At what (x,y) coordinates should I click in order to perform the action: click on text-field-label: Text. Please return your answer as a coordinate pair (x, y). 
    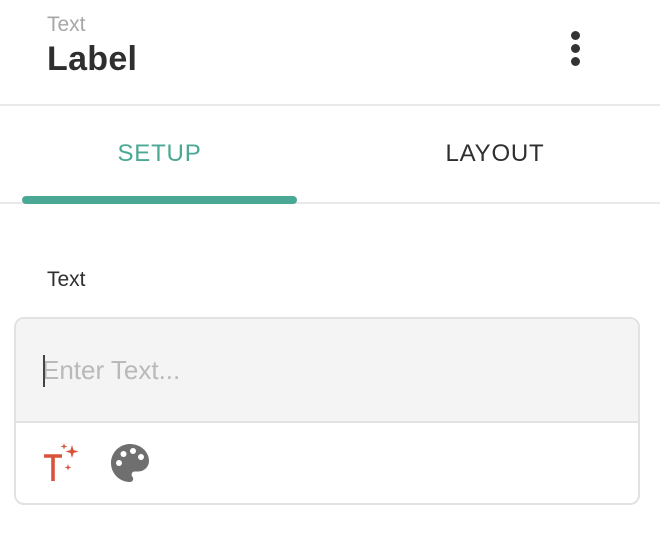
    Looking at the image, I should click on (66, 279).